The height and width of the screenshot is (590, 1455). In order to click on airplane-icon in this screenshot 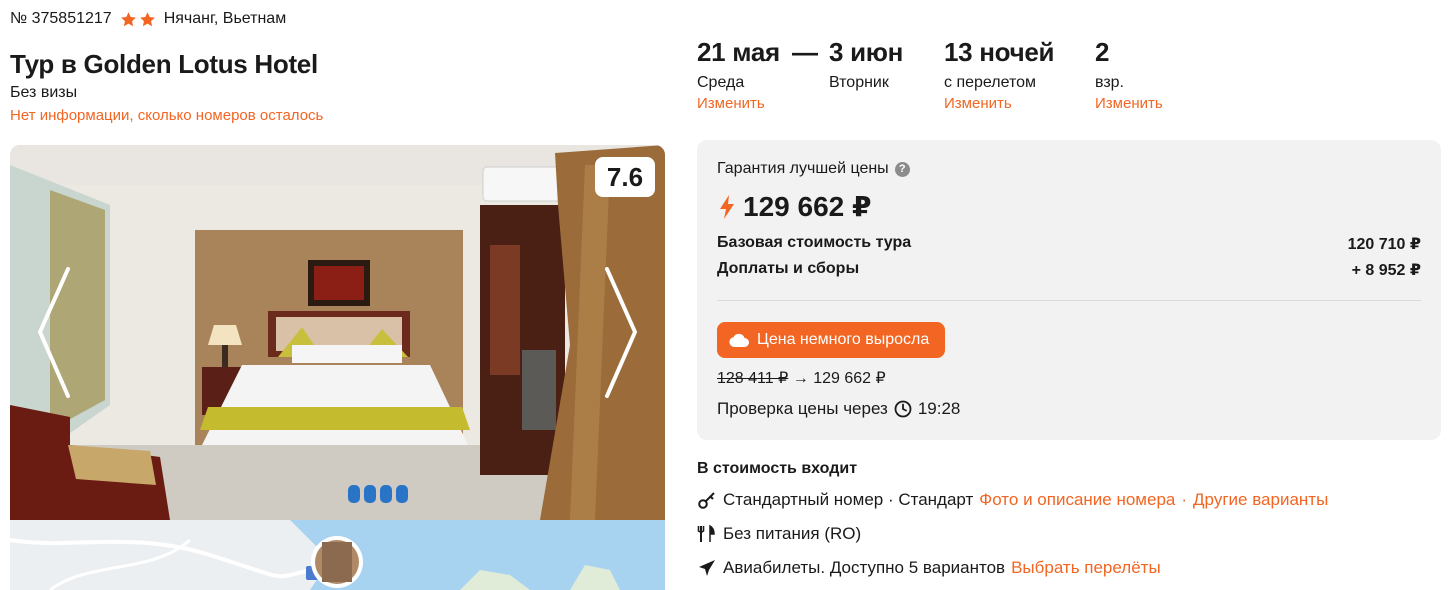, I will do `click(707, 568)`.